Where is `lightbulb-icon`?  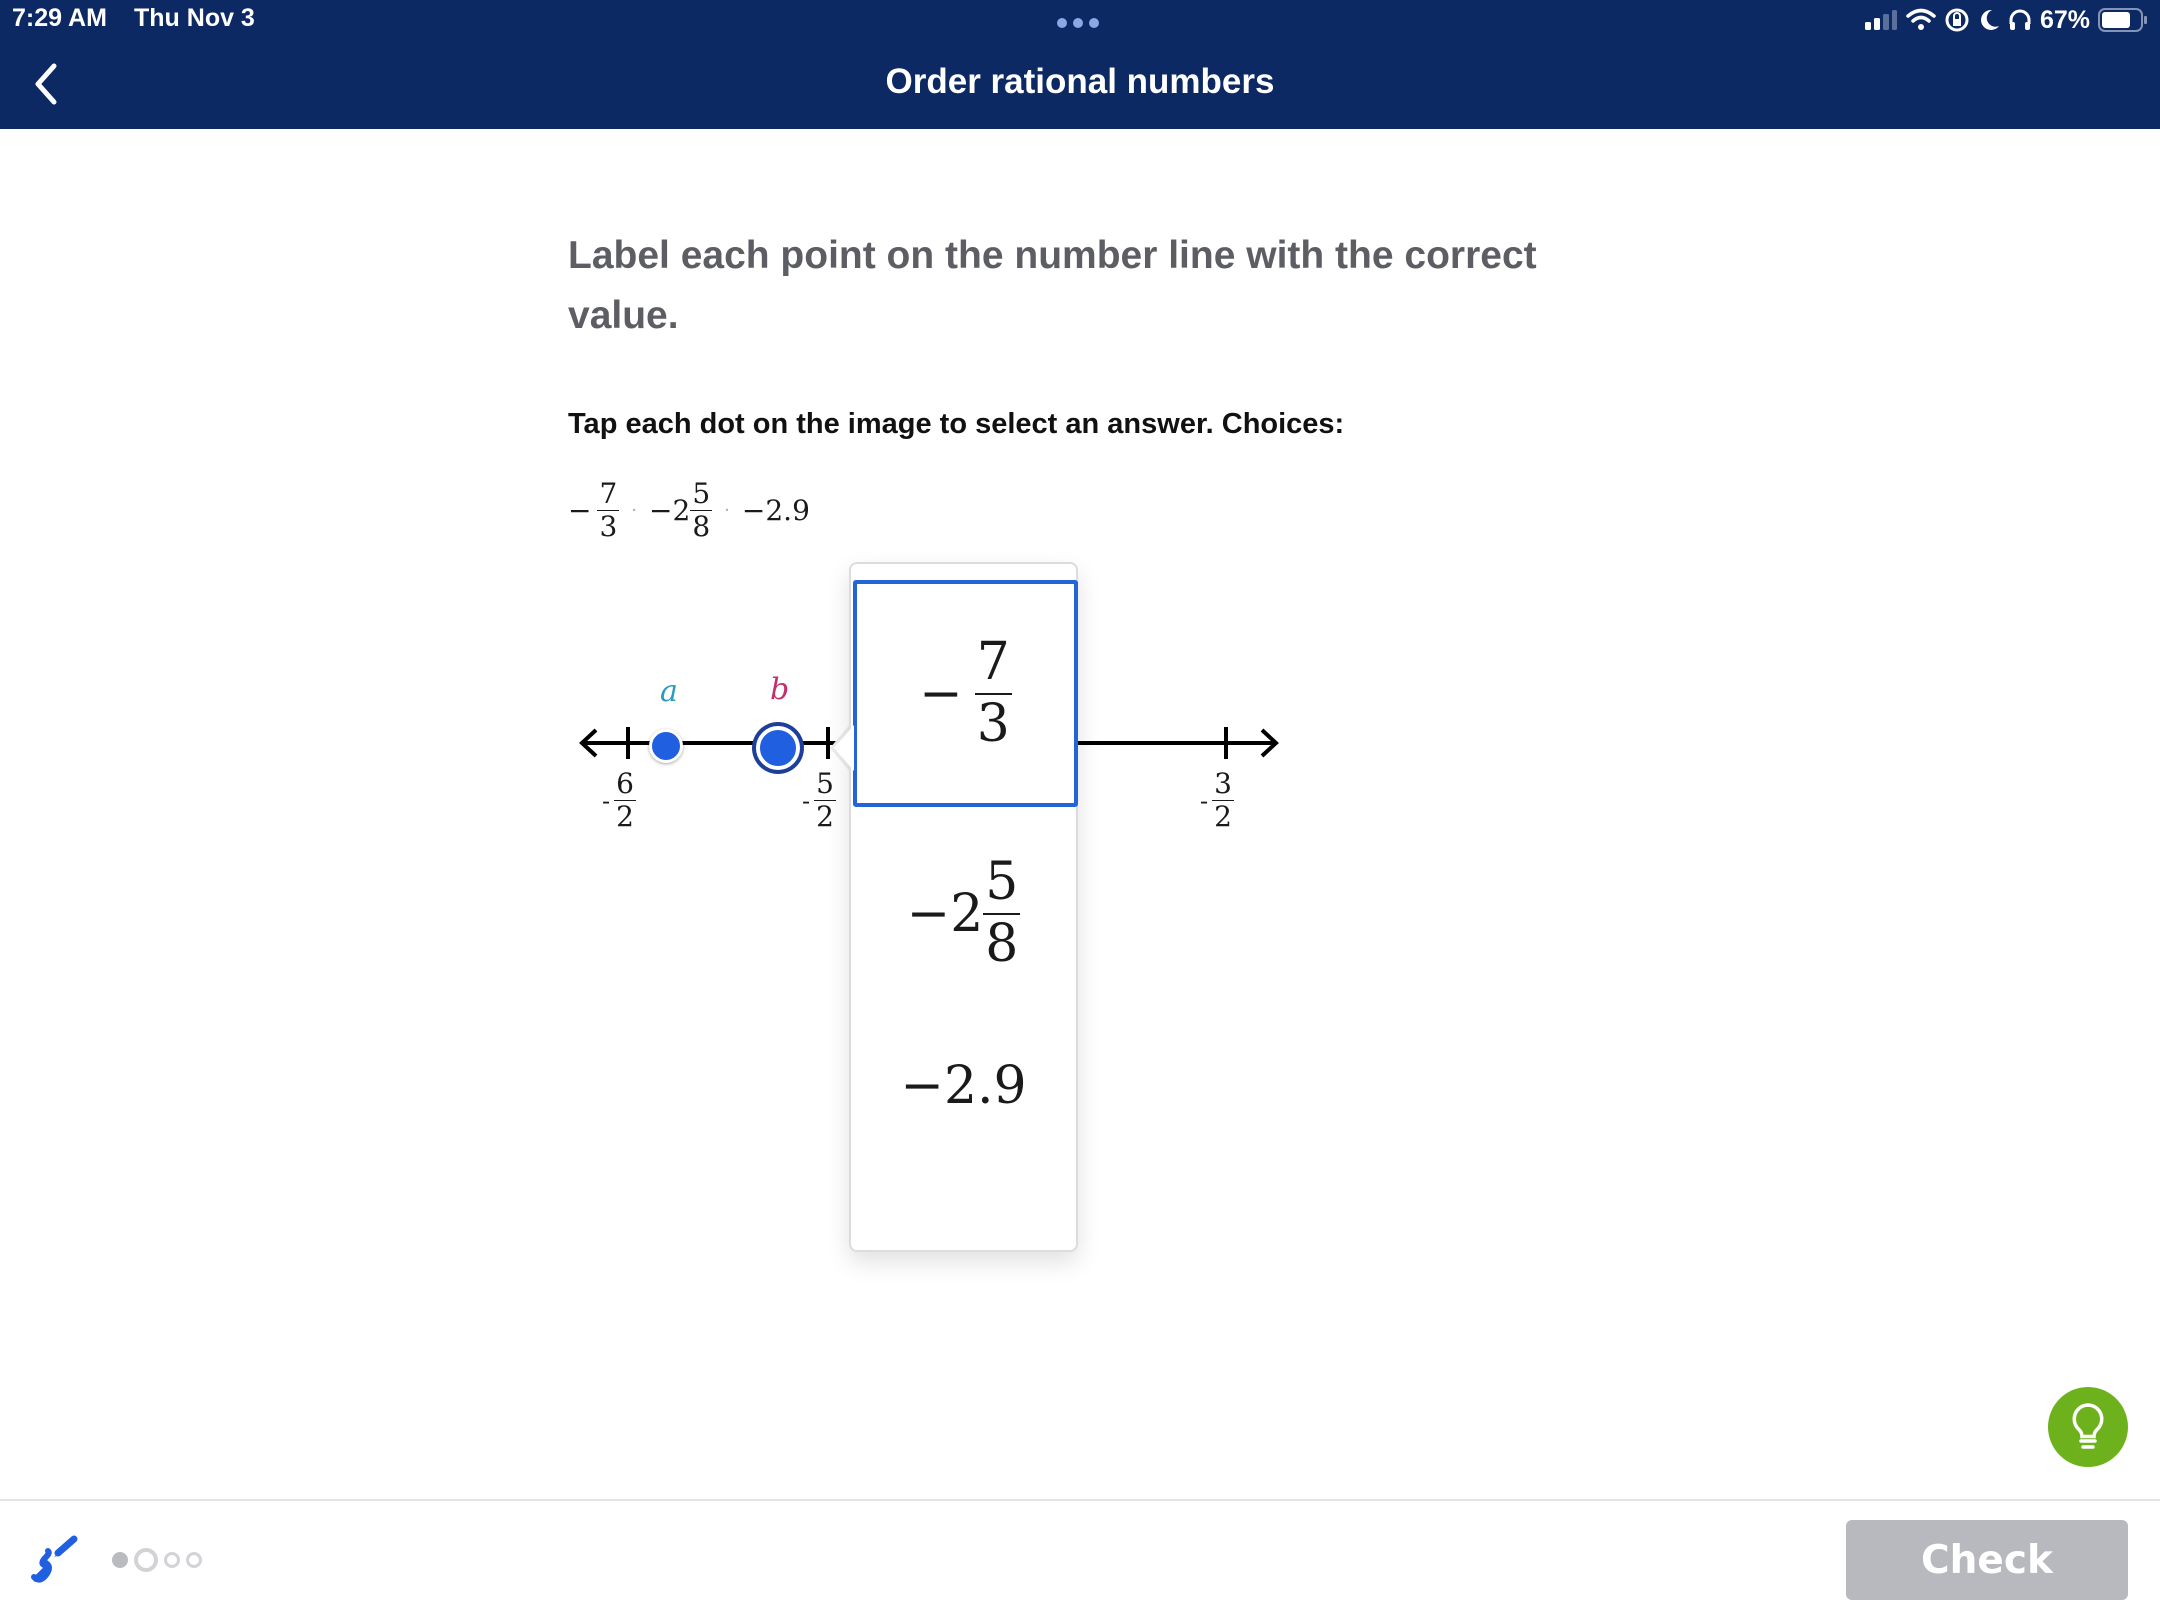 lightbulb-icon is located at coordinates (2088, 1426).